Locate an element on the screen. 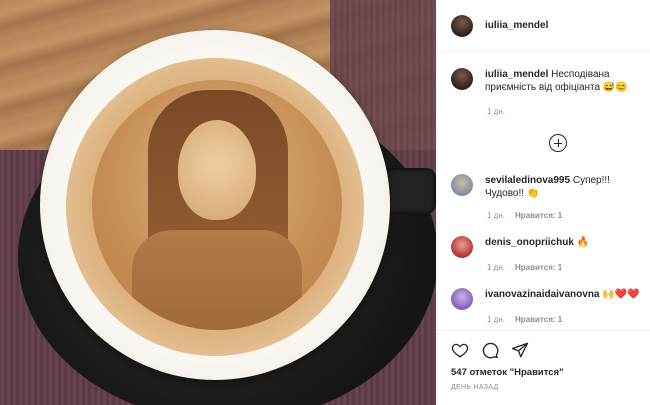 The image size is (650, 405). comment-item: sevilaledinova995 Супер!!! Чудово!! 👏 is located at coordinates (549, 187).